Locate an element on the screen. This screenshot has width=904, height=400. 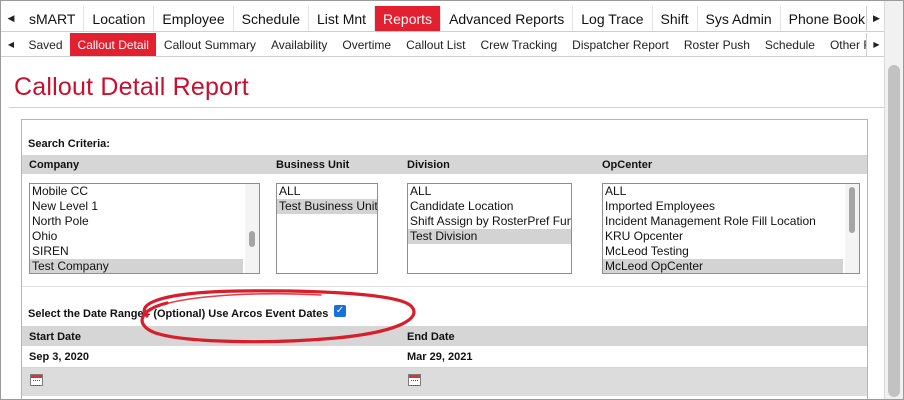
menu-item-smart: sMART is located at coordinates (53, 18).